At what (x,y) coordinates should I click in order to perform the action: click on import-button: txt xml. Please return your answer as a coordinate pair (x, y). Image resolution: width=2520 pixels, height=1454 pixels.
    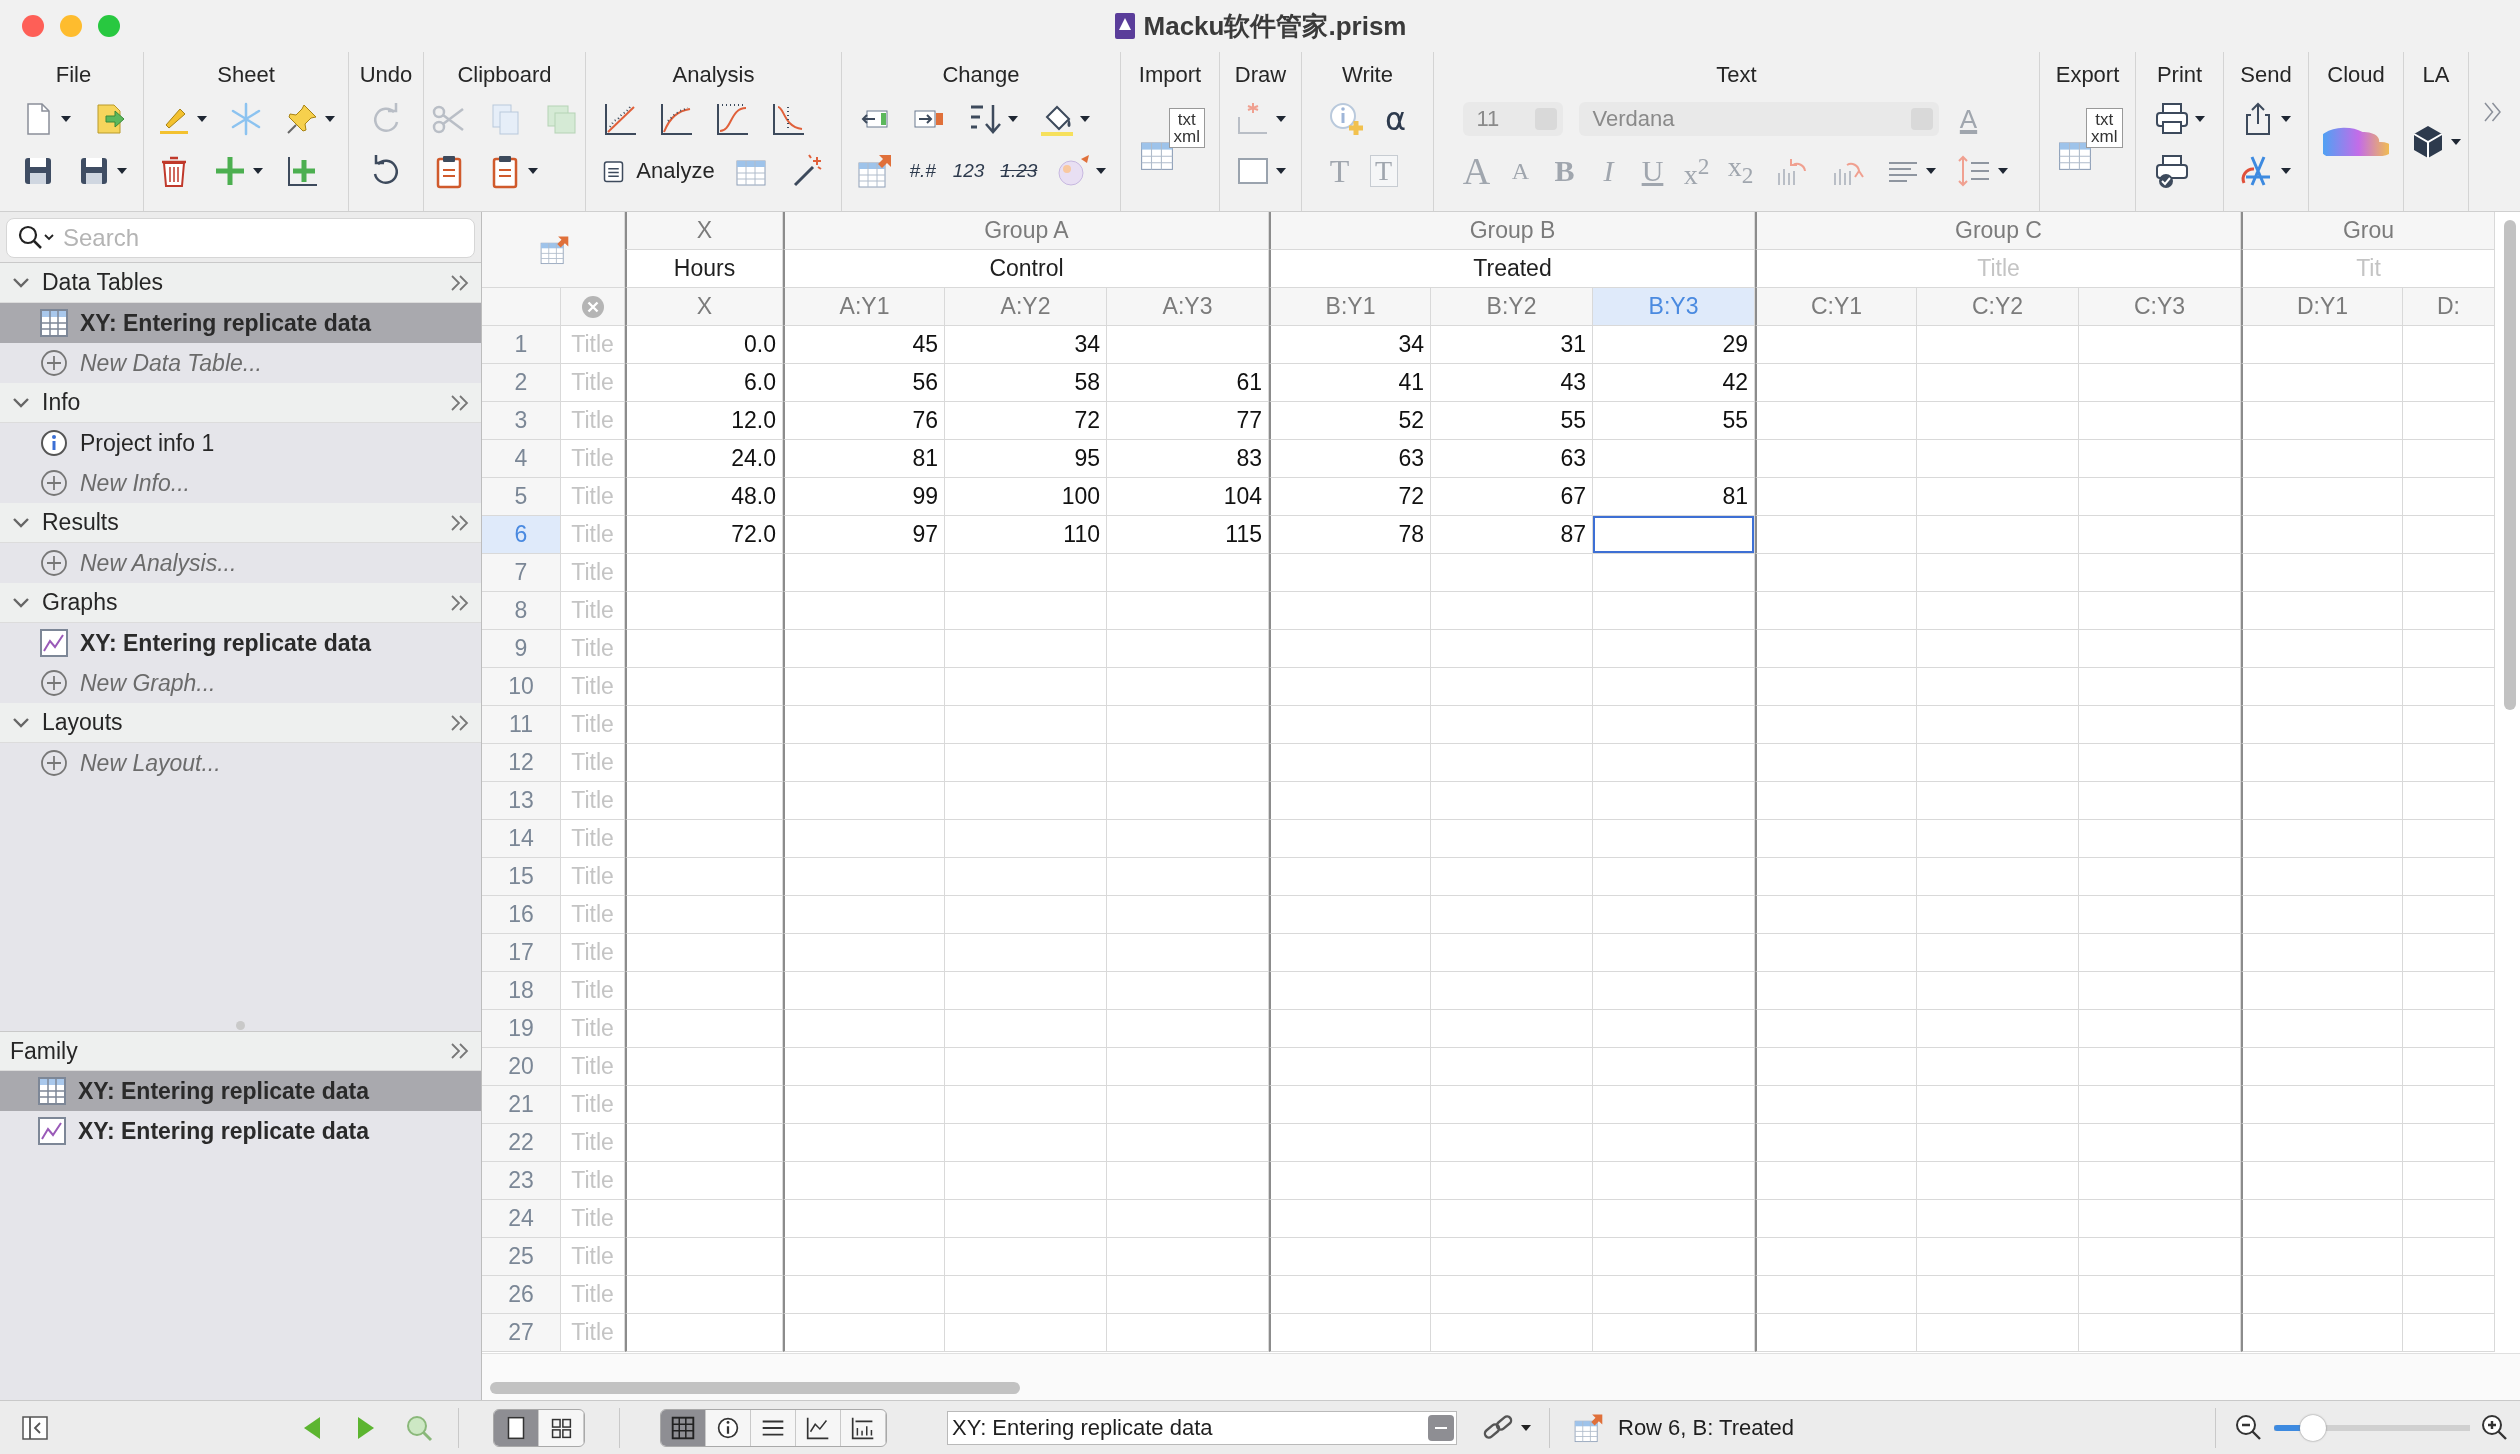
    Looking at the image, I should click on (1170, 142).